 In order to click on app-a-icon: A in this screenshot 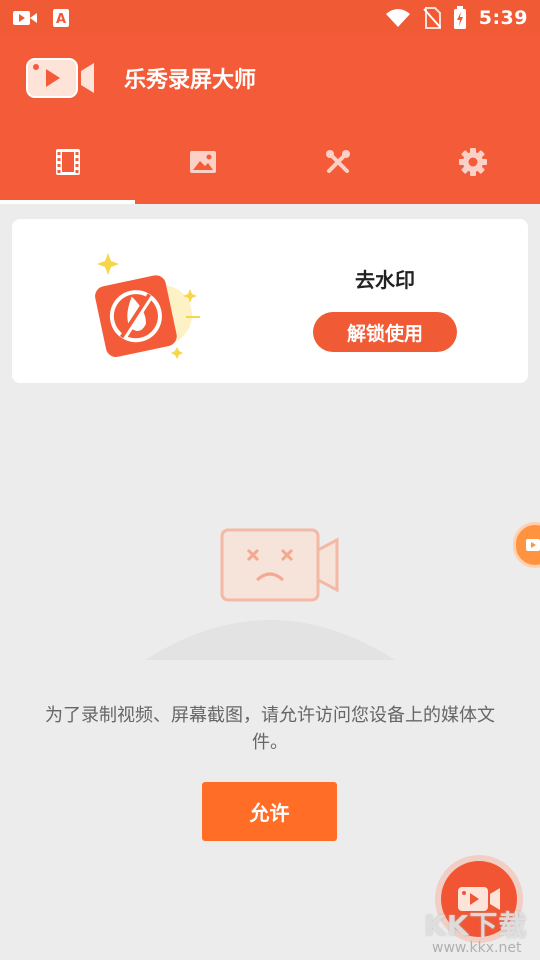, I will do `click(61, 18)`.